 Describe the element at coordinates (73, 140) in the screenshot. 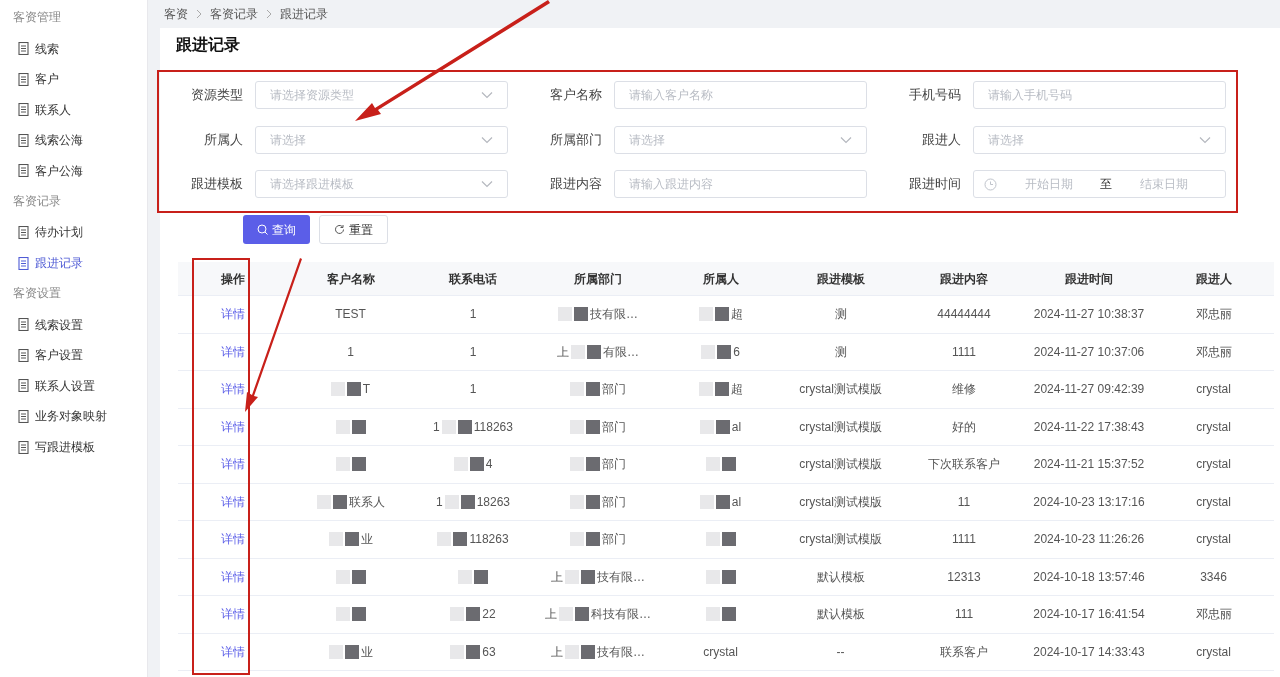

I see `sidebar-item: 线索公海` at that location.